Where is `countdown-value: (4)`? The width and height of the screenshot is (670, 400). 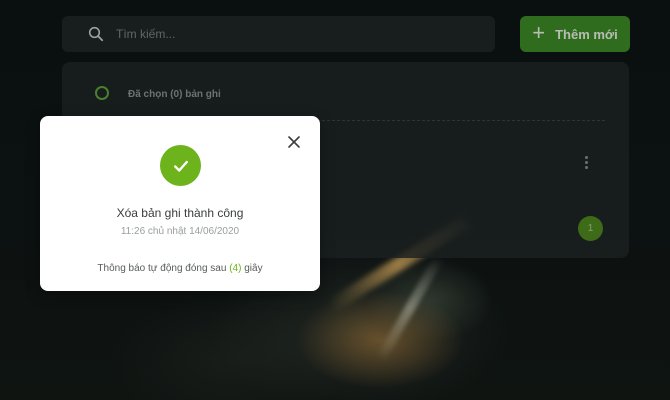 countdown-value: (4) is located at coordinates (235, 268).